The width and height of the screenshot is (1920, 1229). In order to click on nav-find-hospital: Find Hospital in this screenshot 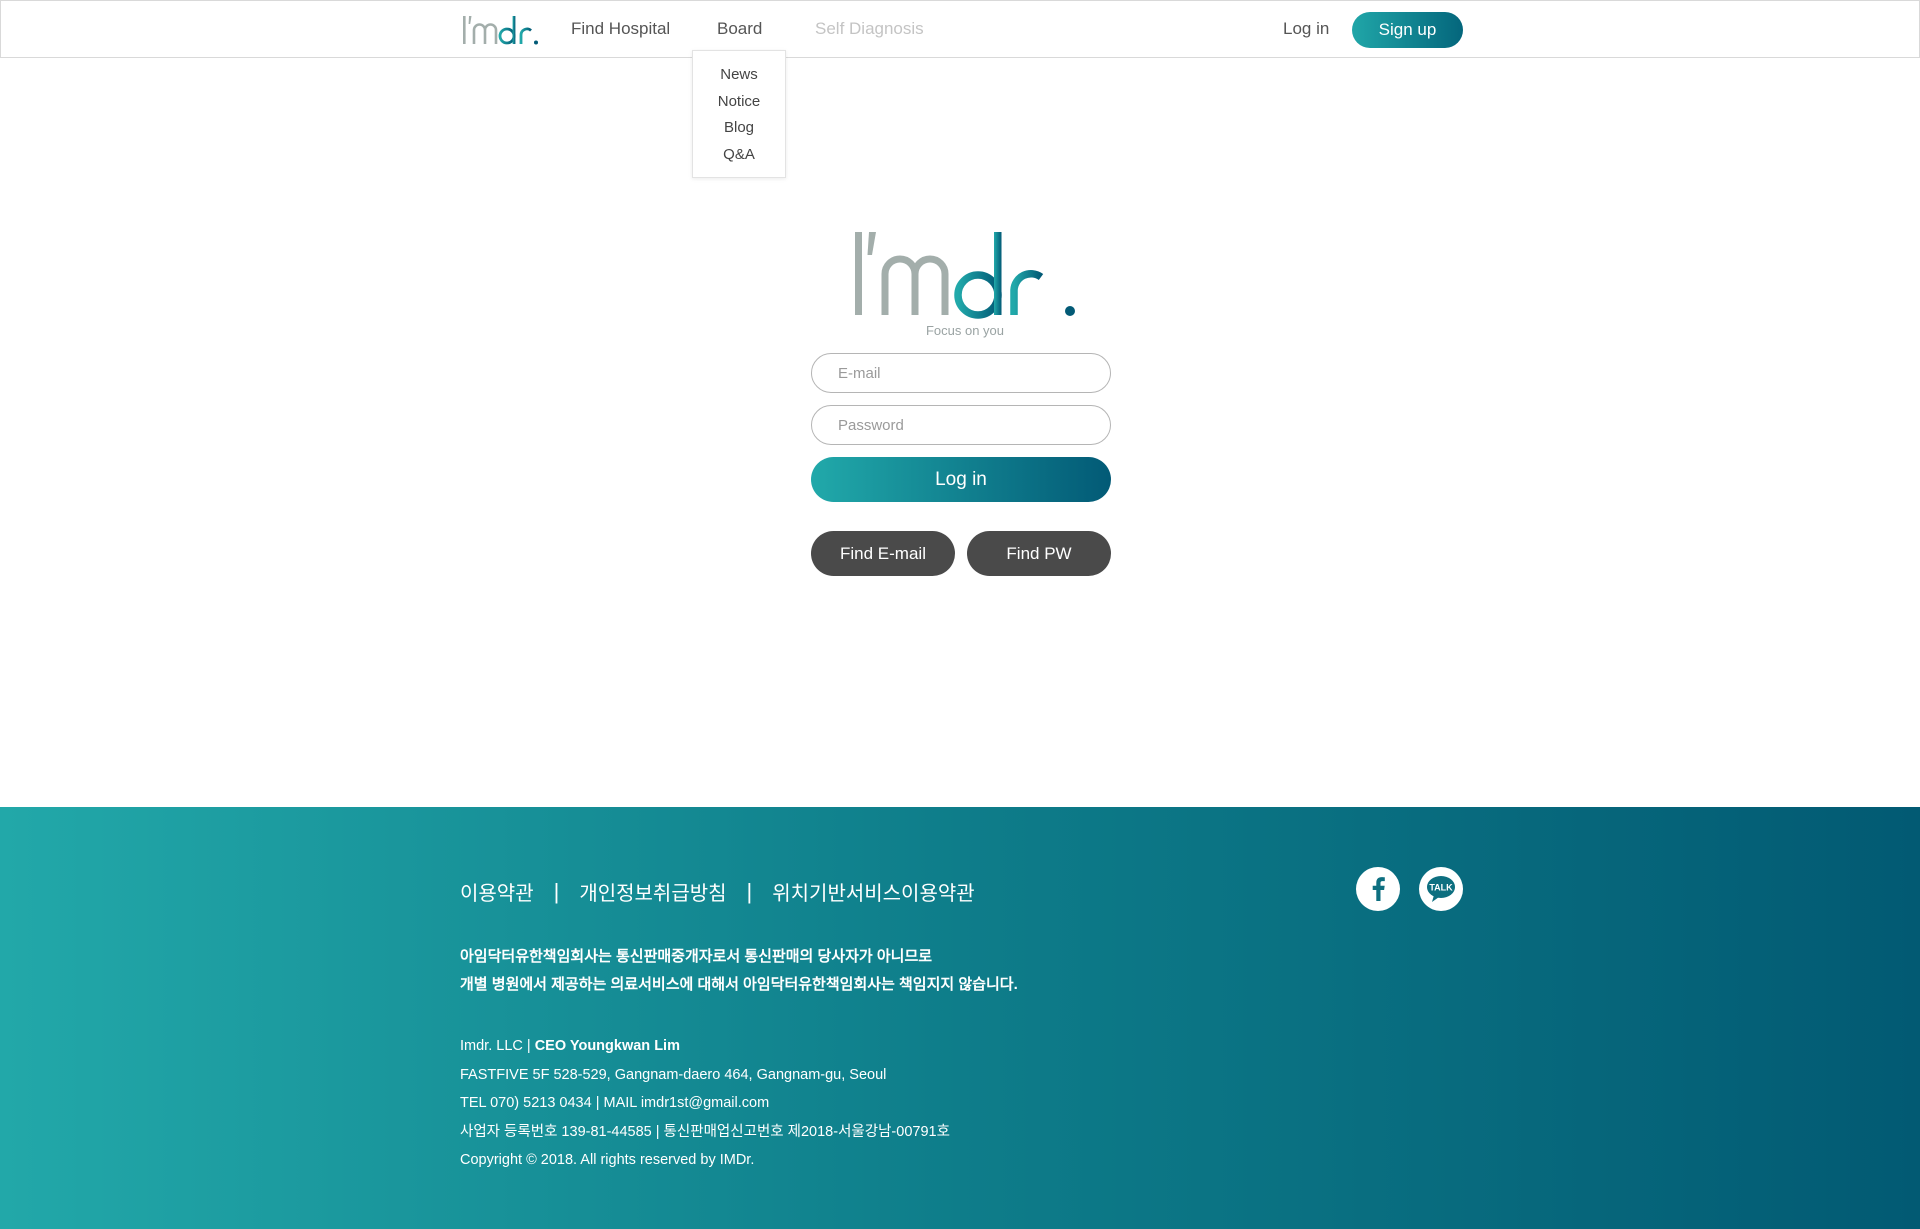, I will do `click(620, 29)`.